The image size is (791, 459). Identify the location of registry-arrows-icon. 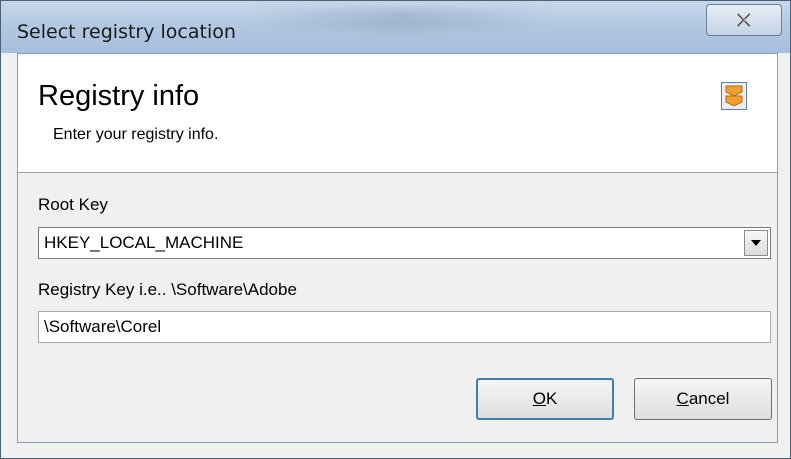
(734, 96).